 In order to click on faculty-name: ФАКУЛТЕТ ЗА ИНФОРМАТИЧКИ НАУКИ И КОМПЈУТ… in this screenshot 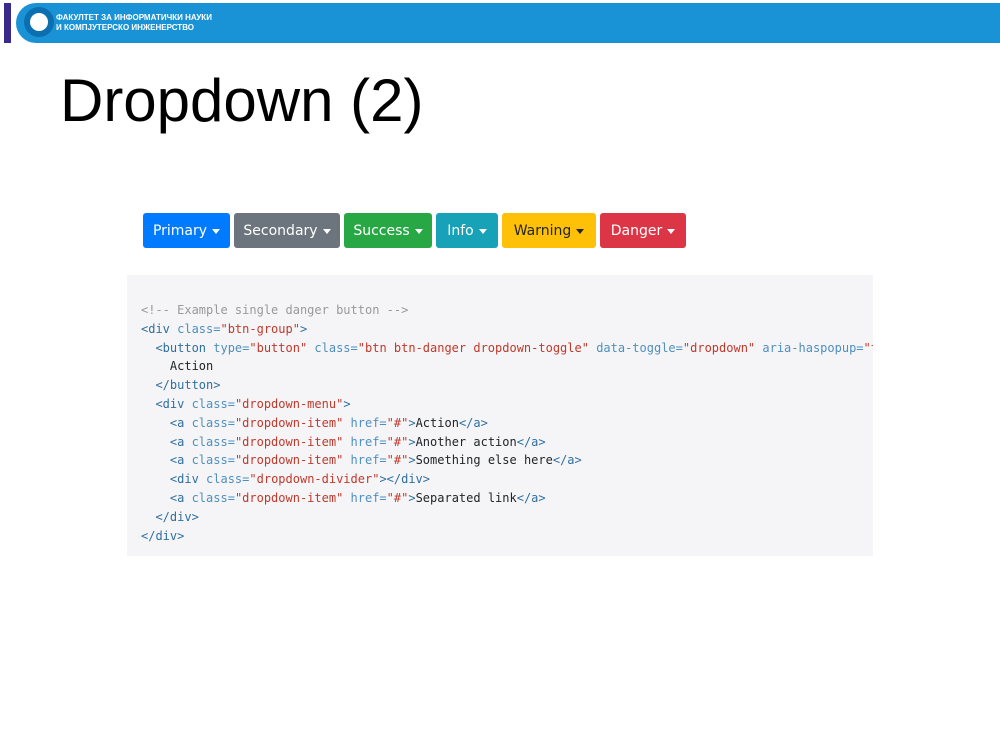, I will do `click(134, 23)`.